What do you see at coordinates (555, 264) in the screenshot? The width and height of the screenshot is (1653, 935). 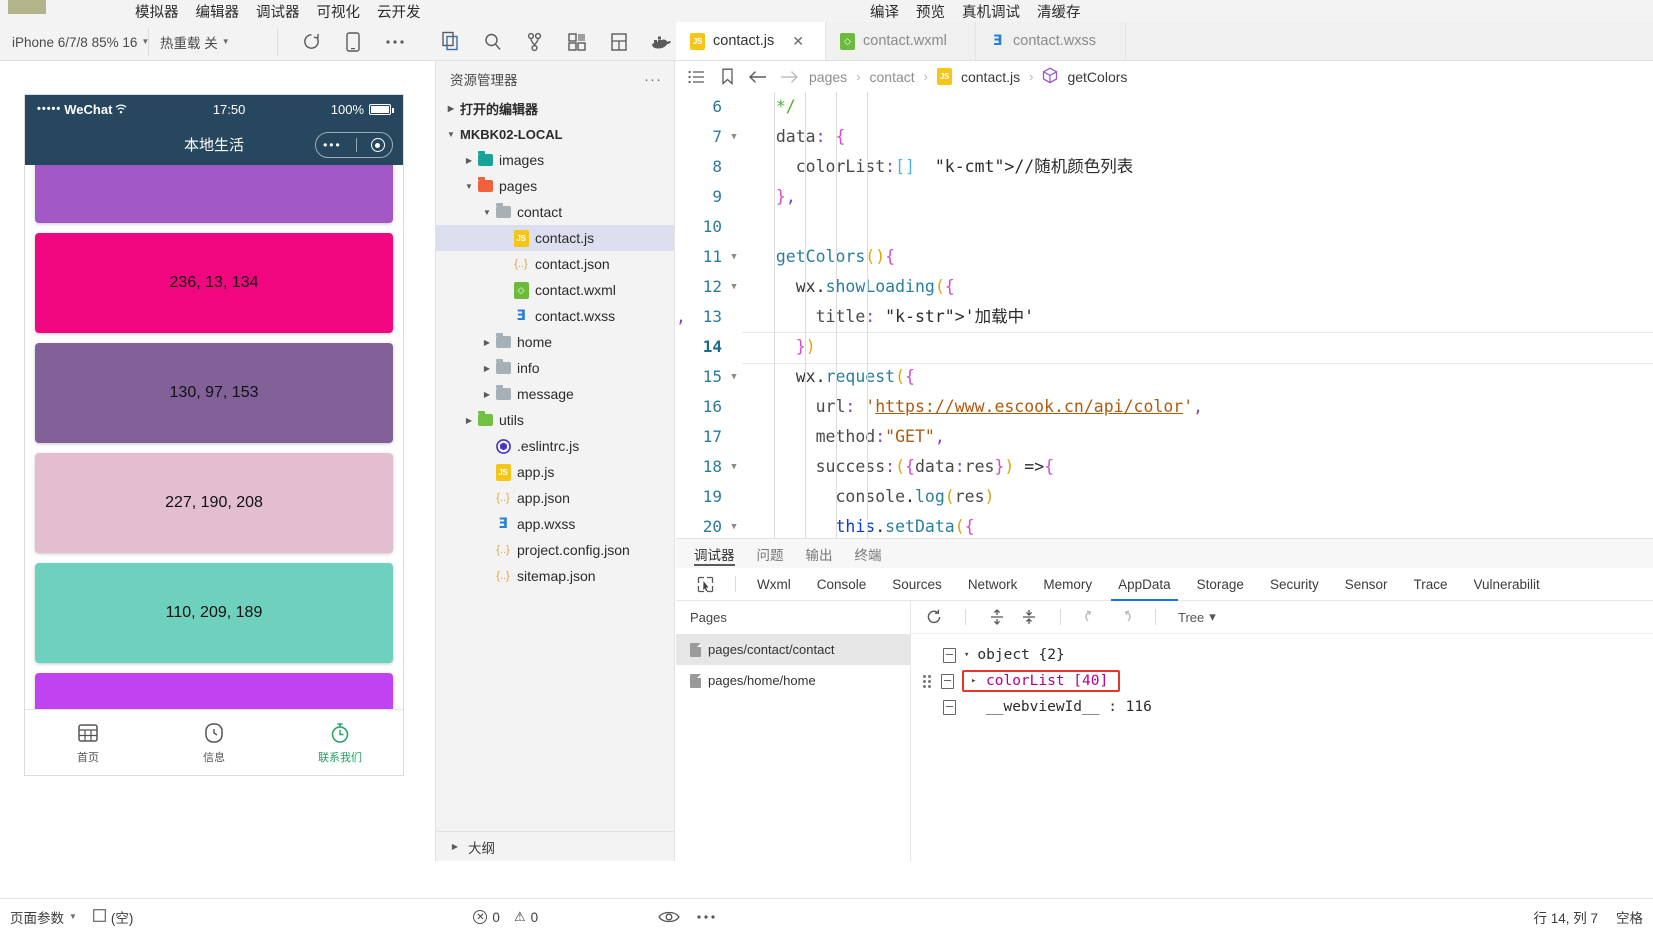 I see `explorer-item-contact-json: ▶{..}contact.json` at bounding box center [555, 264].